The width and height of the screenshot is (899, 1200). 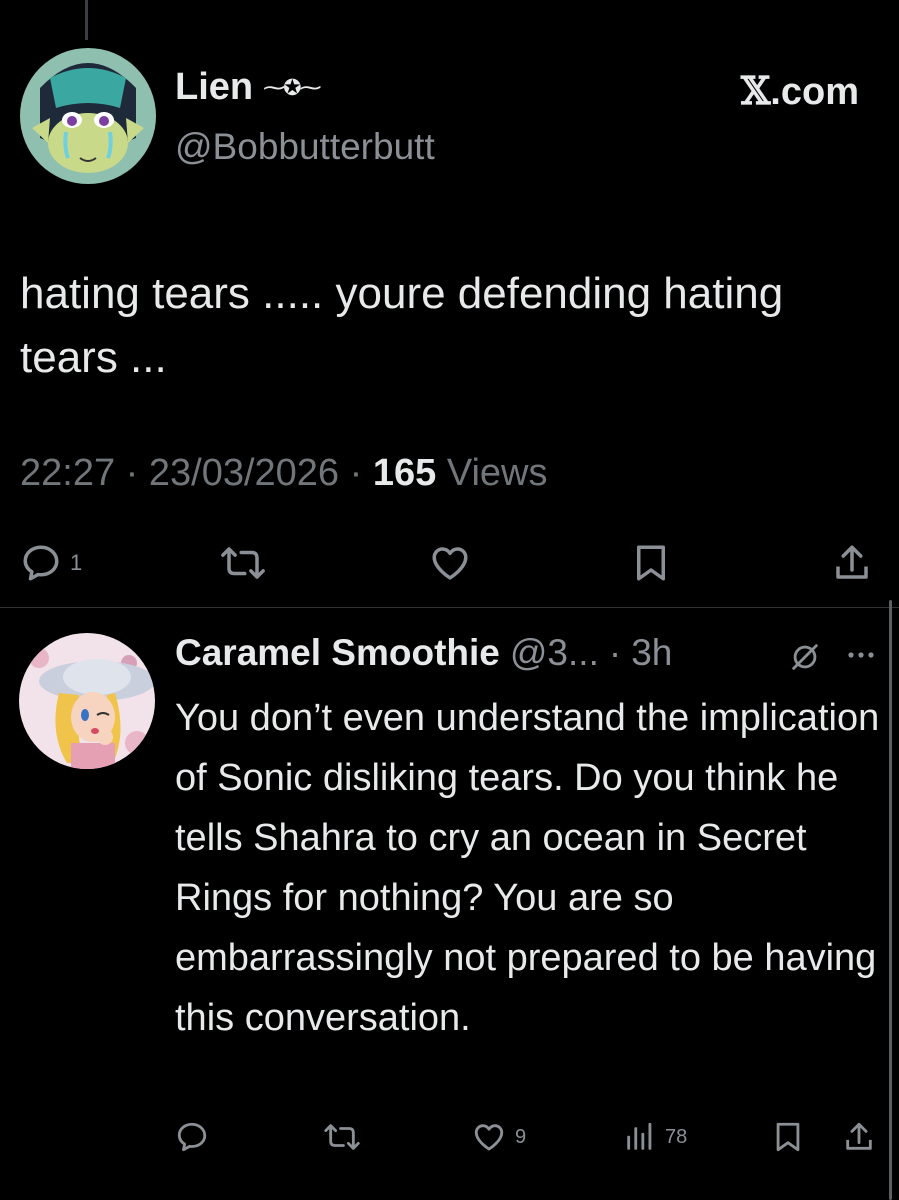 I want to click on reply-bookmark-button, so click(x=788, y=1137).